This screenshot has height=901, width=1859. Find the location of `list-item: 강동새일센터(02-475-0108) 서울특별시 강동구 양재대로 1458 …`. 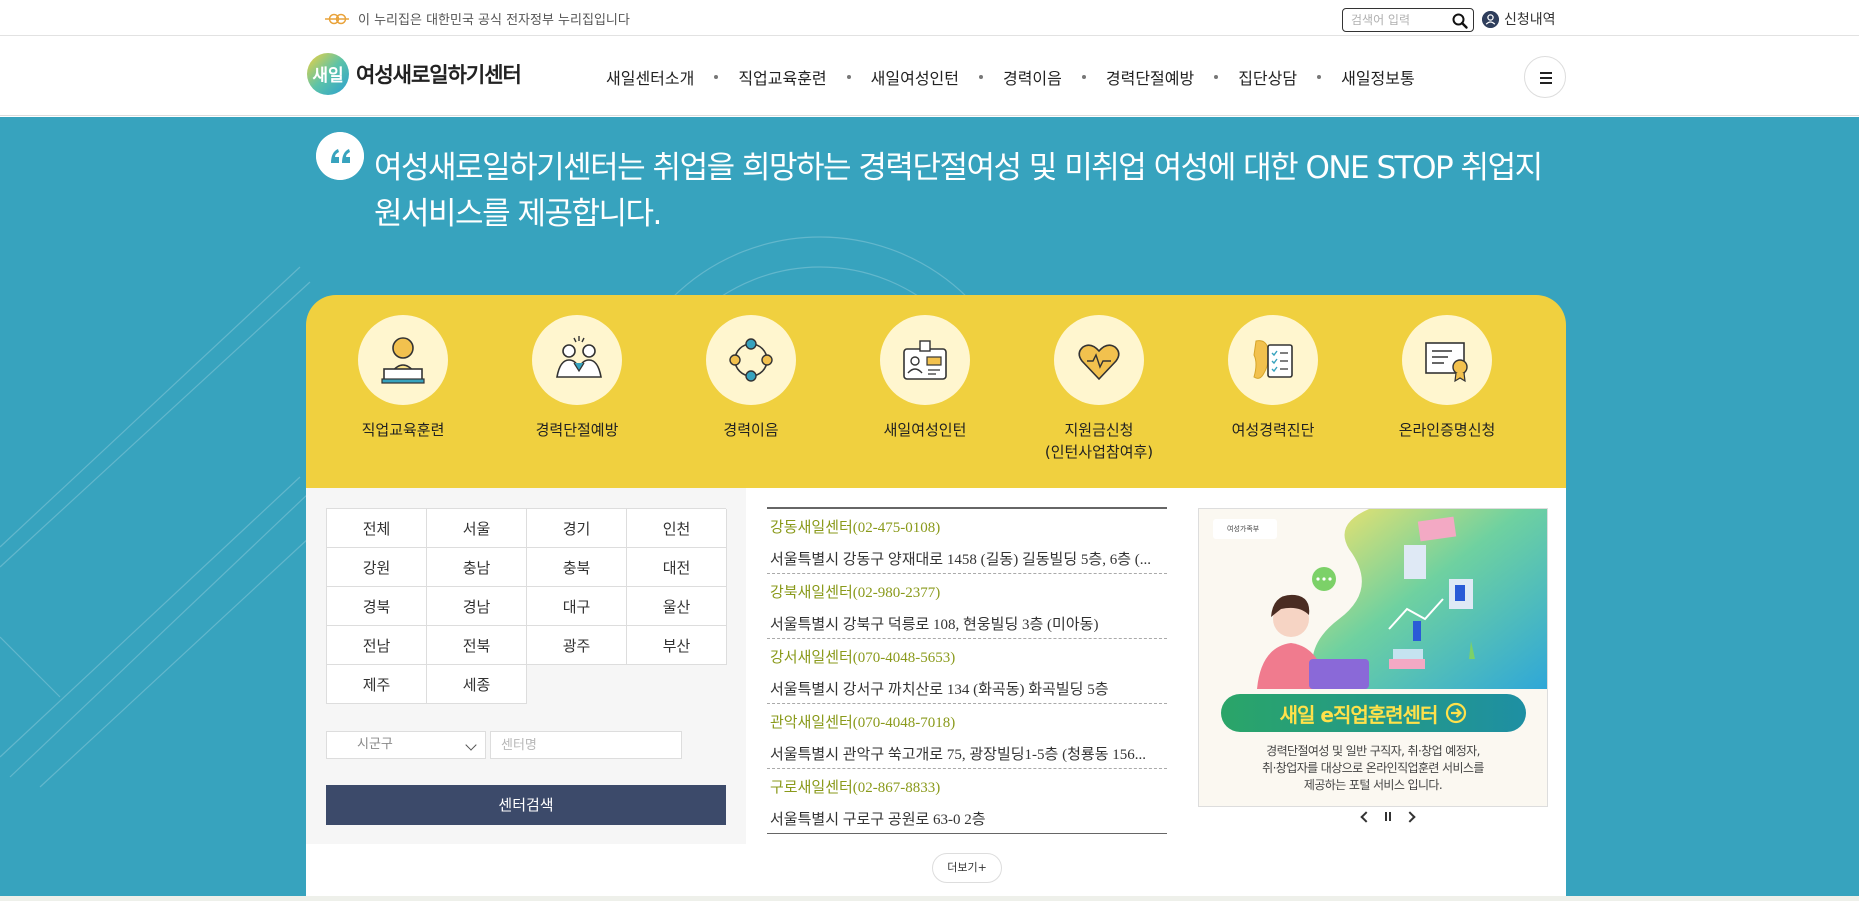

list-item: 강동새일센터(02-475-0108) 서울특별시 강동구 양재대로 1458 … is located at coordinates (967, 541).